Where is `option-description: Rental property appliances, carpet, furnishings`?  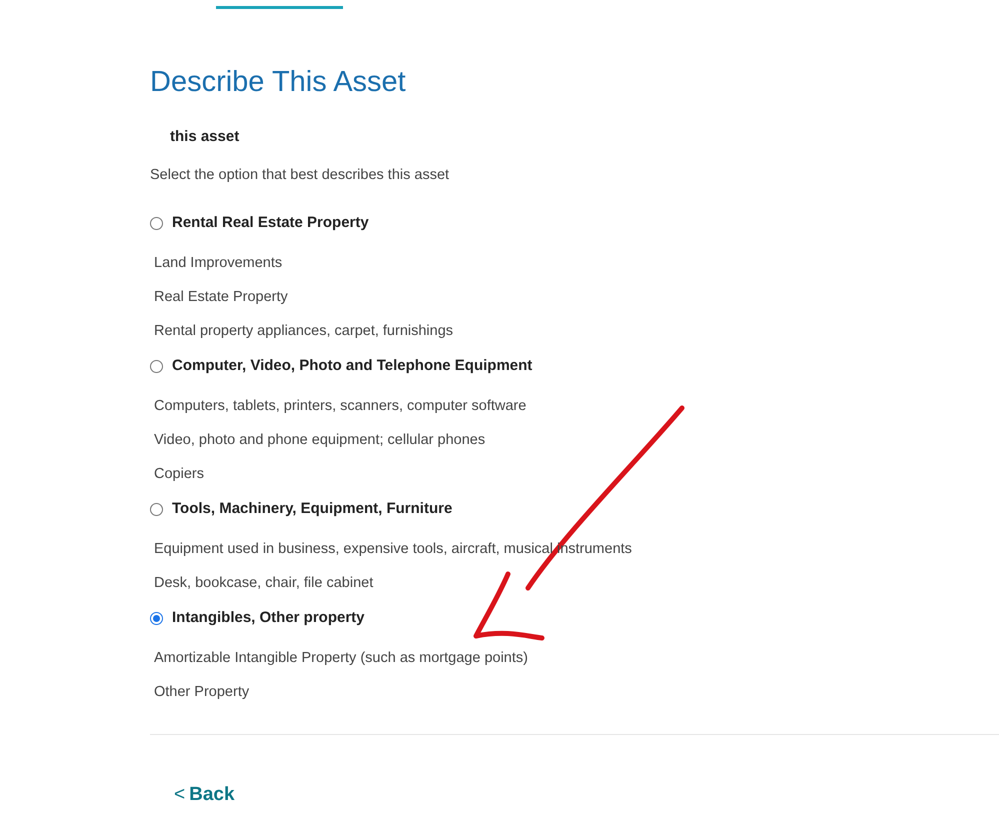 option-description: Rental property appliances, carpet, furnishings is located at coordinates (304, 332).